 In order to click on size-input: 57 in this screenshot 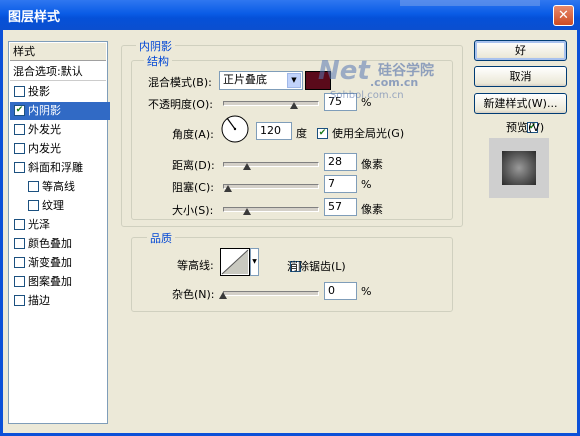, I will do `click(340, 207)`.